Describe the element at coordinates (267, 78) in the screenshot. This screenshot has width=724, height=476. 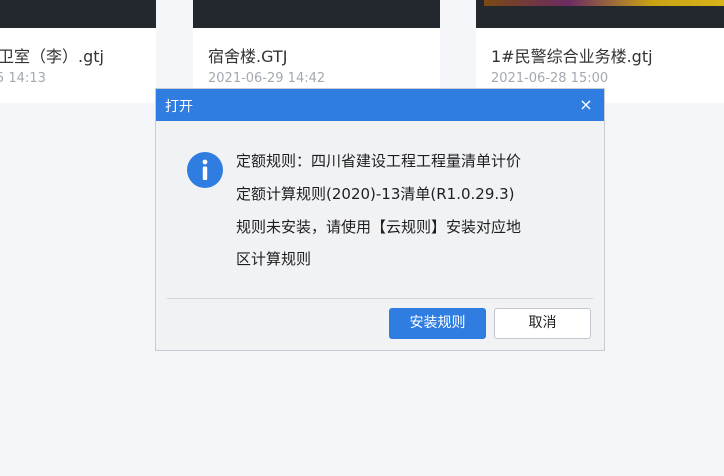
I see `file-time: 2021-06-29 14:42` at that location.